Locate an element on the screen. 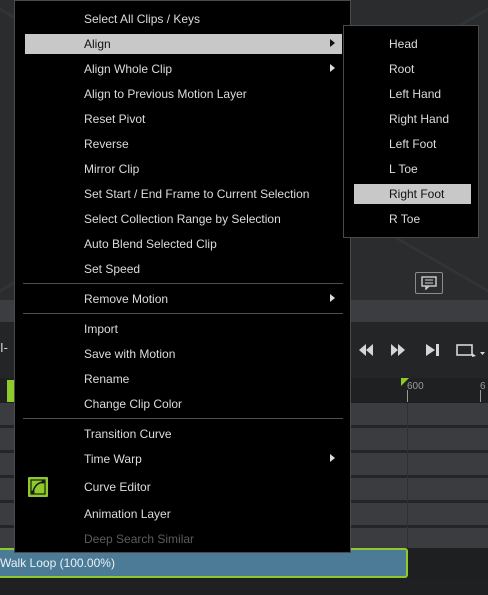 This screenshot has width=488, height=595. submenu-item-label: L Toe is located at coordinates (403, 169).